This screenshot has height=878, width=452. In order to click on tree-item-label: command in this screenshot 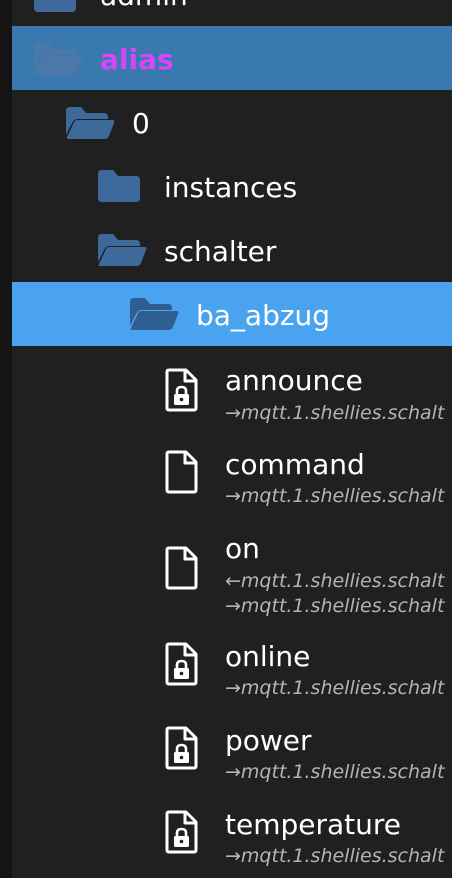, I will do `click(295, 464)`.